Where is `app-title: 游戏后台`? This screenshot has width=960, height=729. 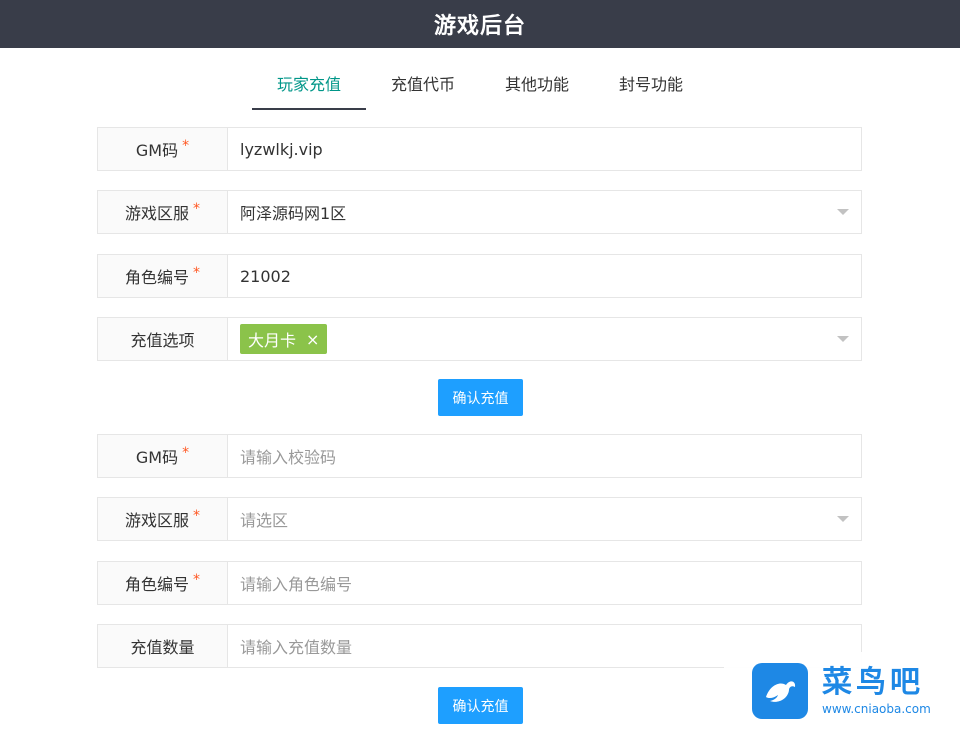 app-title: 游戏后台 is located at coordinates (479, 26).